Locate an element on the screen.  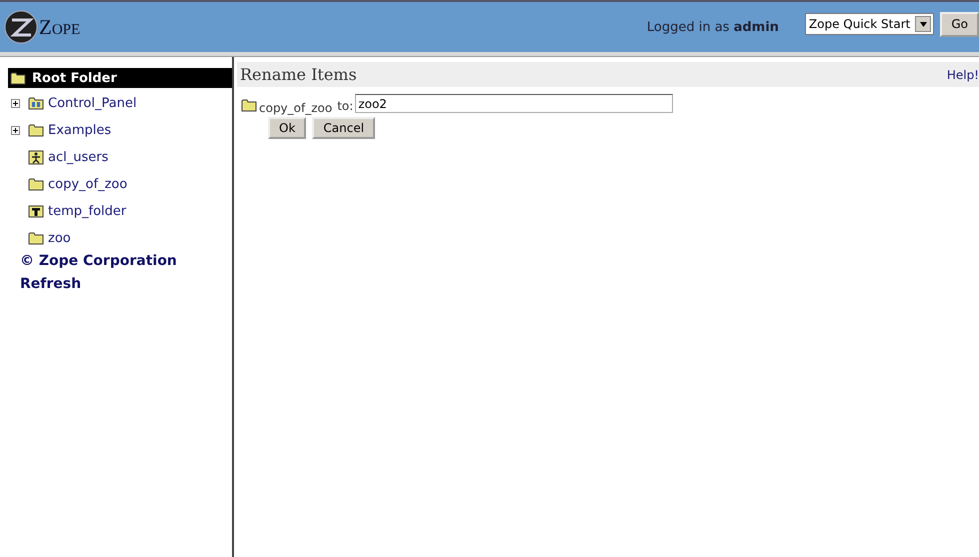
tree-item-link: acl_users is located at coordinates (78, 157).